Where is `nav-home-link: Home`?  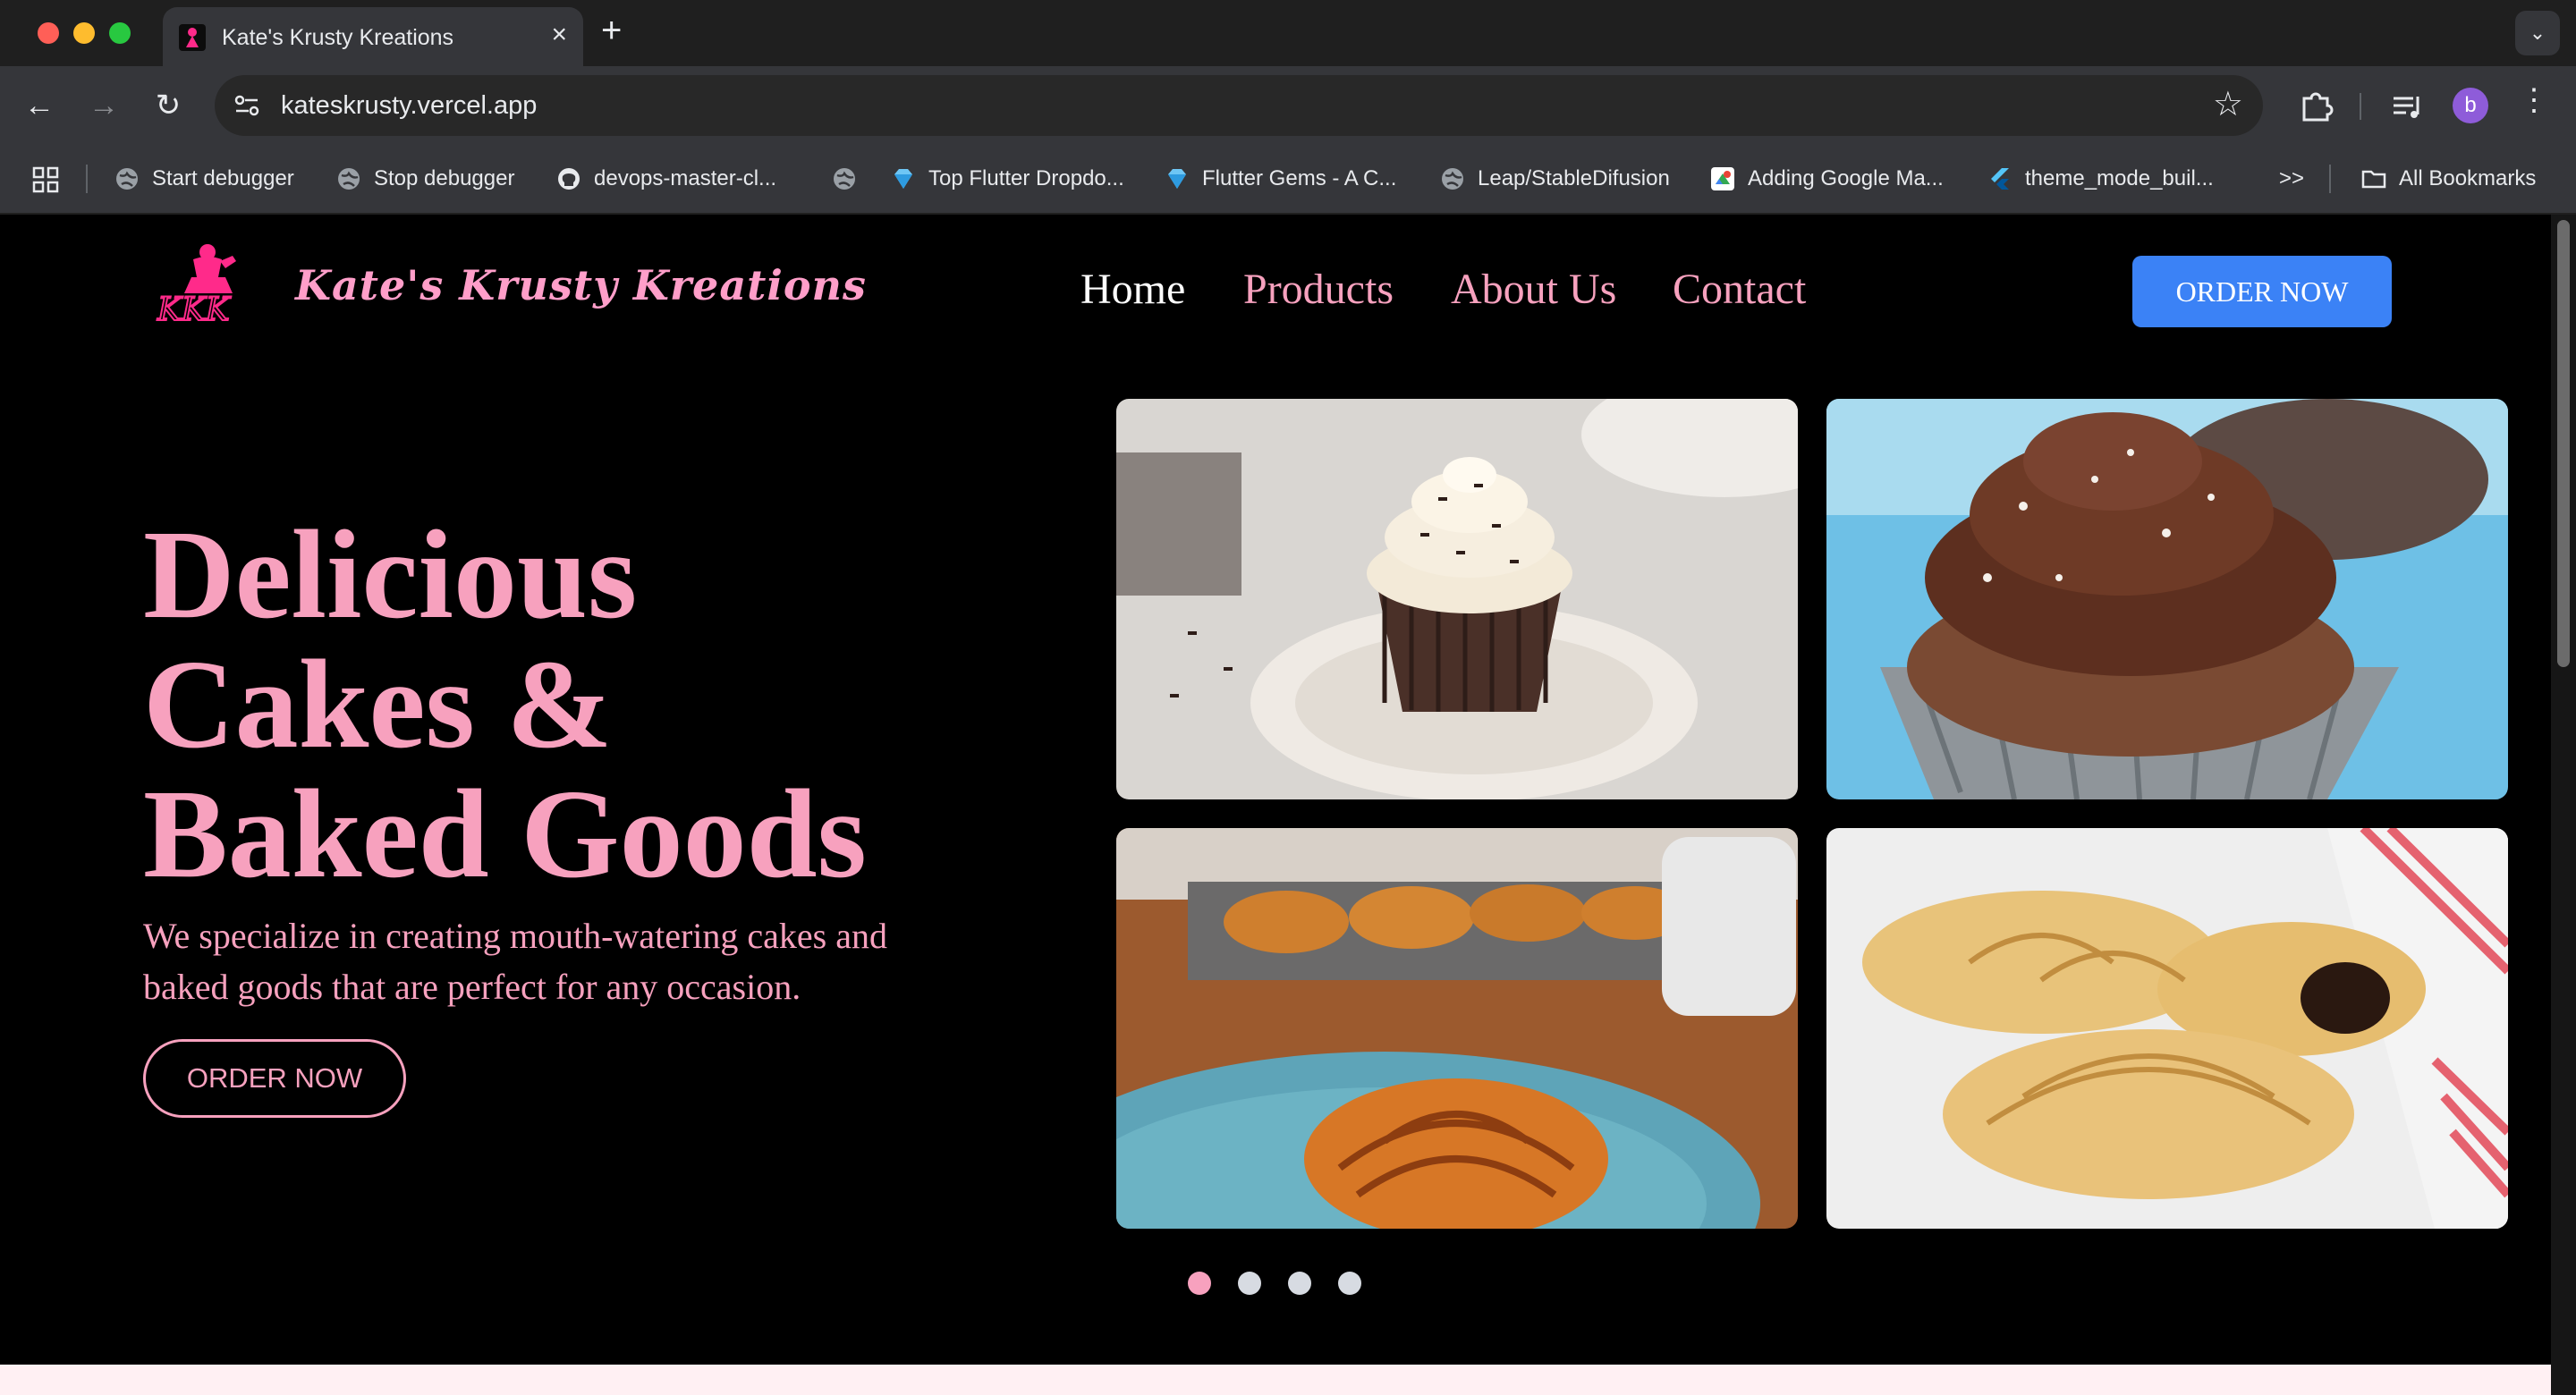
nav-home-link: Home is located at coordinates (1132, 289).